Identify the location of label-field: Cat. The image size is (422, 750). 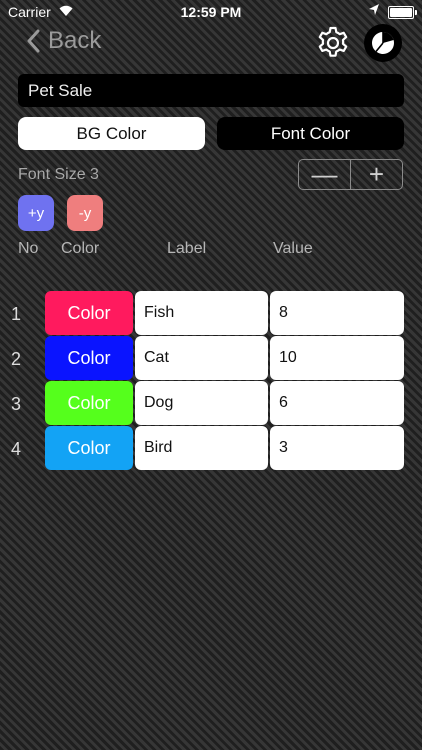
(201, 358).